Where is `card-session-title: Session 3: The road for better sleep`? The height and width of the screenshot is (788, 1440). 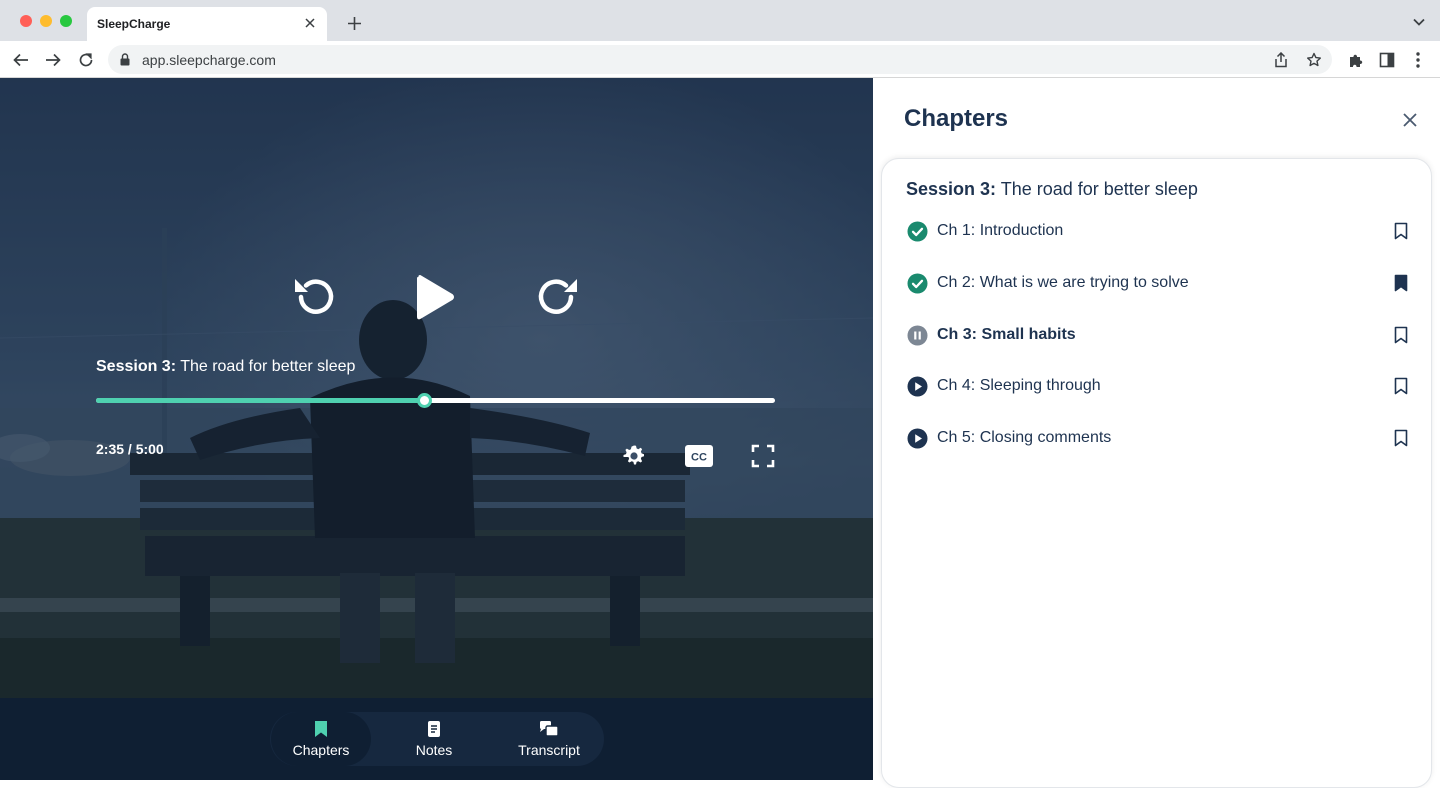 card-session-title: Session 3: The road for better sleep is located at coordinates (1052, 189).